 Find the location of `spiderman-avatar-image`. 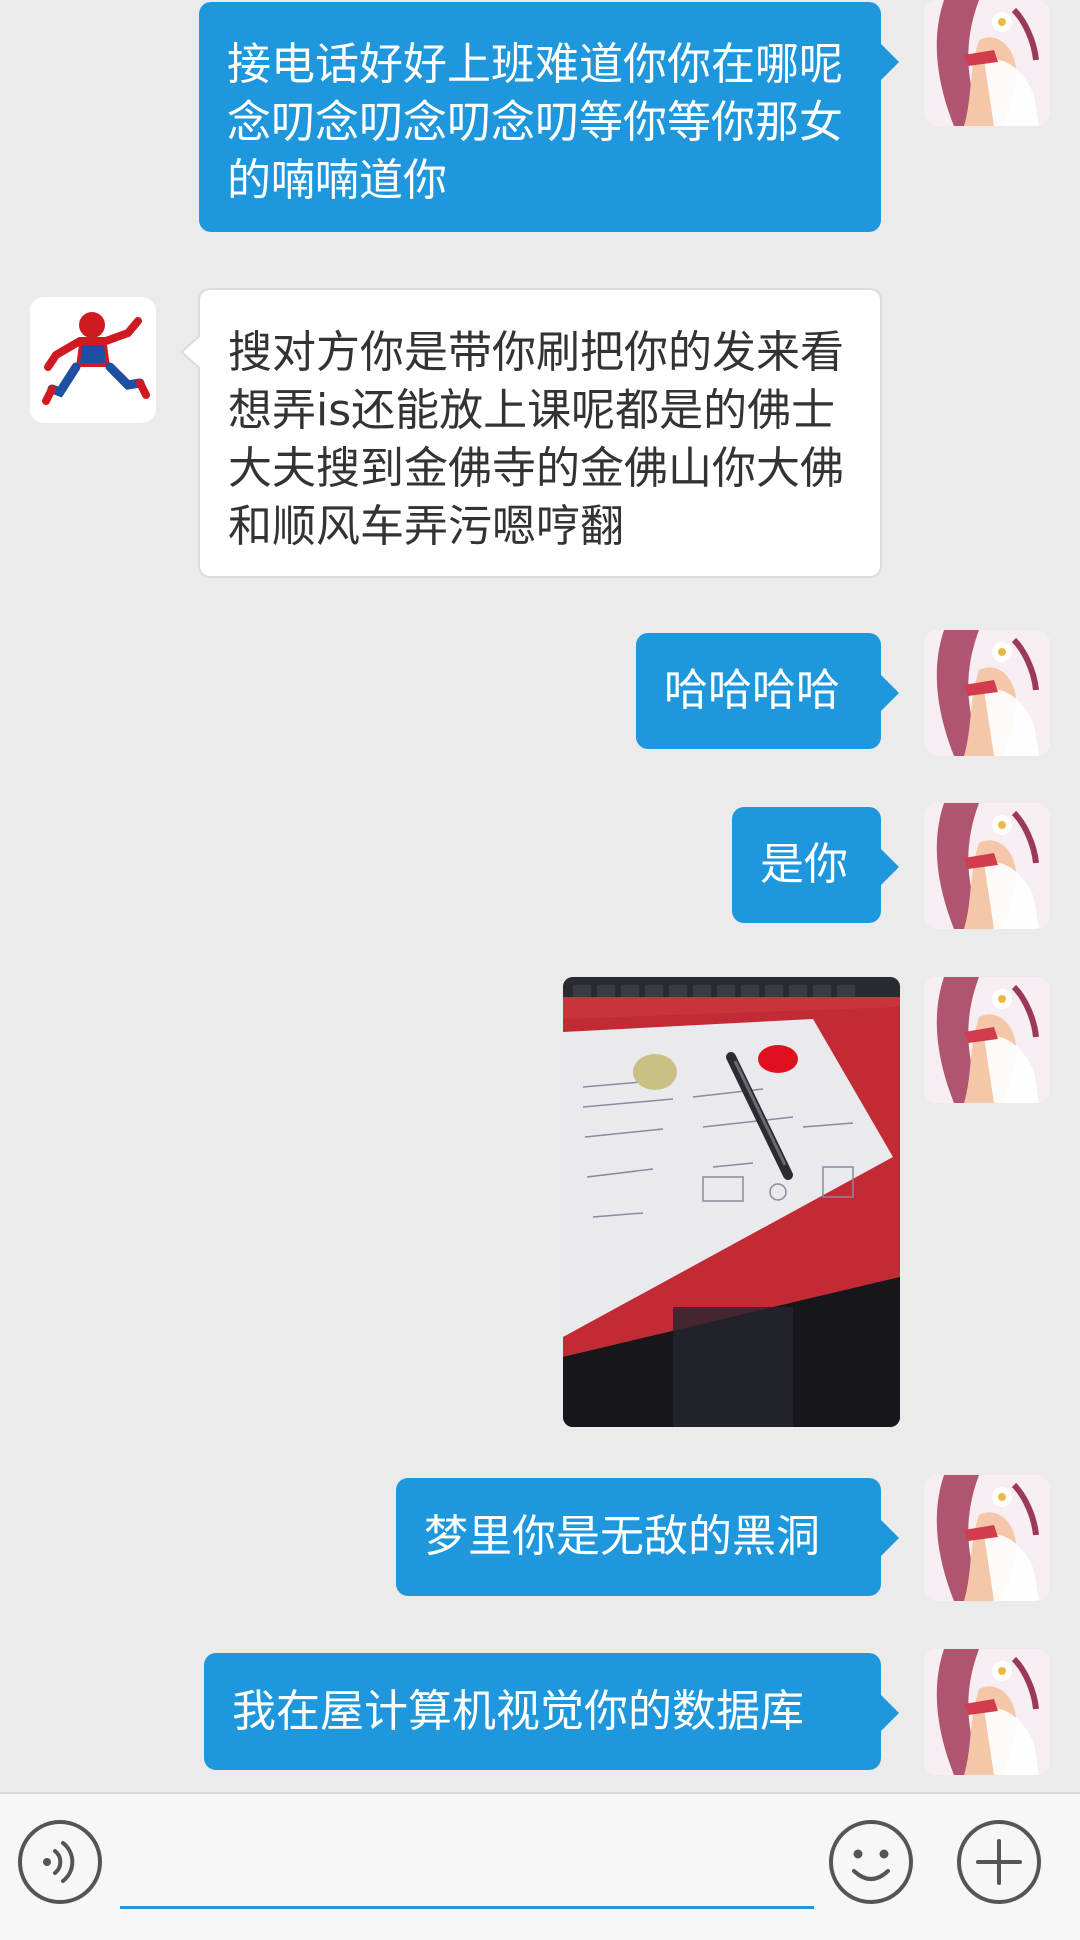

spiderman-avatar-image is located at coordinates (93, 360).